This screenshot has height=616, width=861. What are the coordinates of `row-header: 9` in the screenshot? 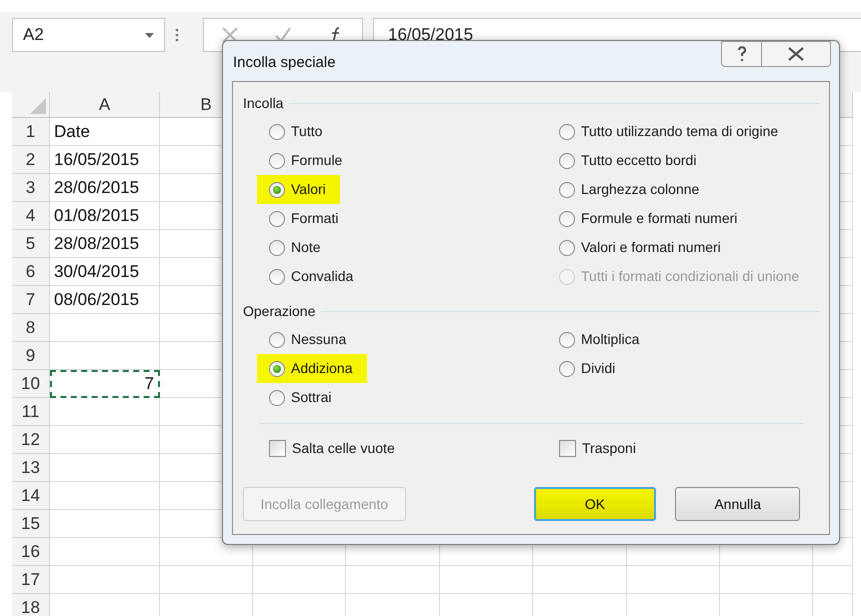 It's located at (31, 356).